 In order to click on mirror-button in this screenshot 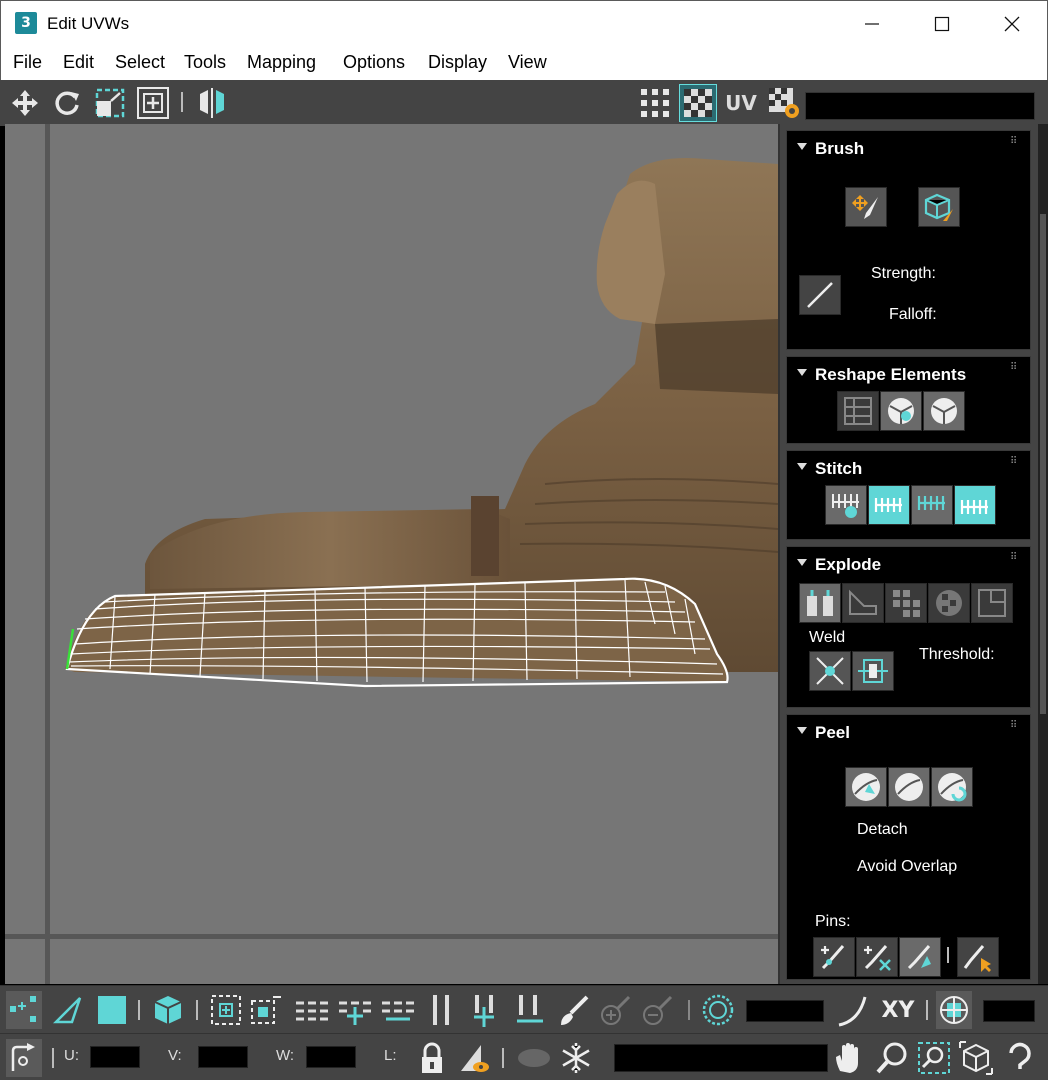, I will do `click(212, 103)`.